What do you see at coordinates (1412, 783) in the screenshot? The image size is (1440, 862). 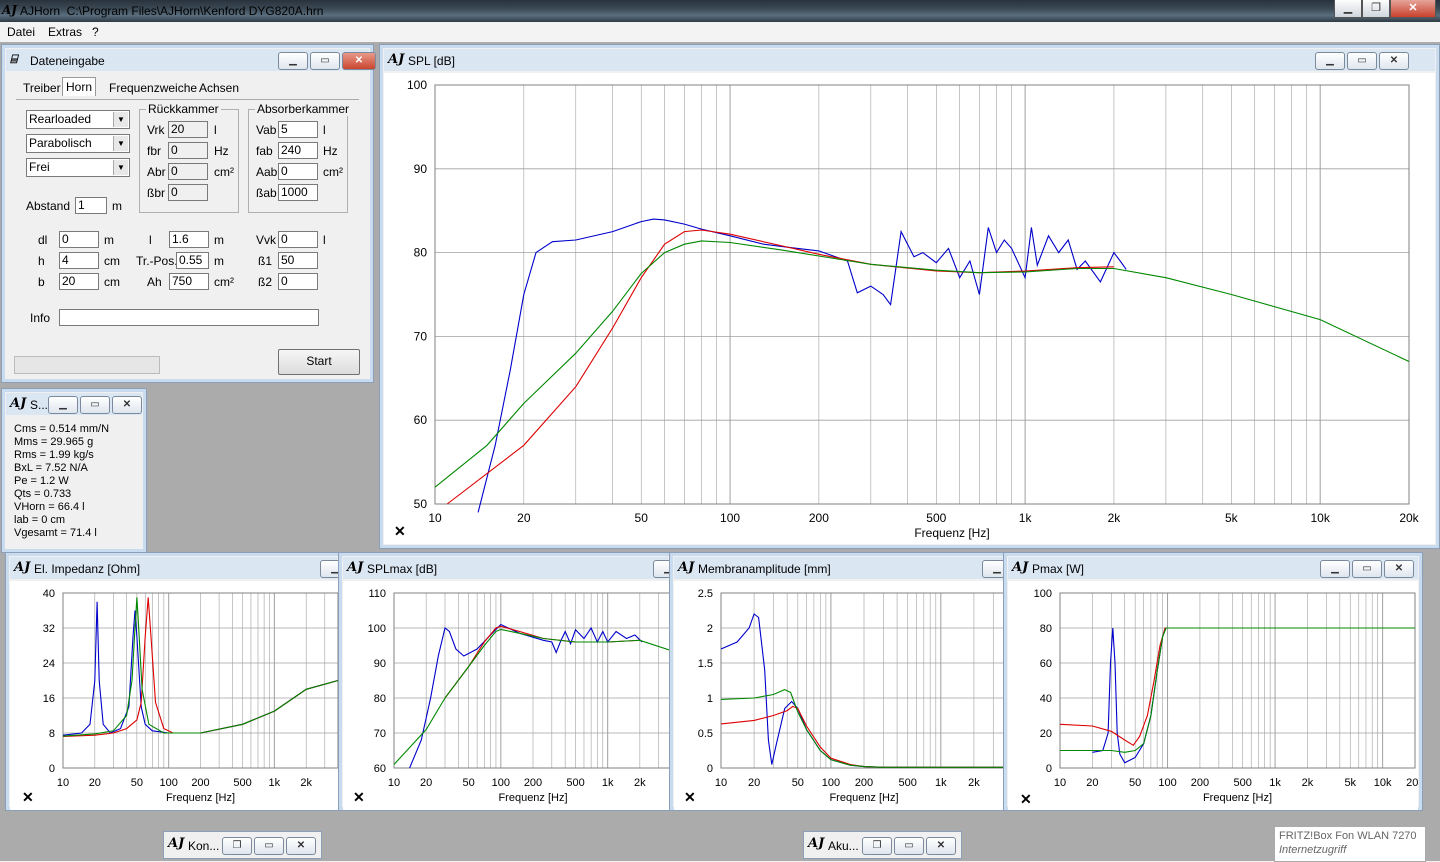 I see `x-tick-label: 20k` at bounding box center [1412, 783].